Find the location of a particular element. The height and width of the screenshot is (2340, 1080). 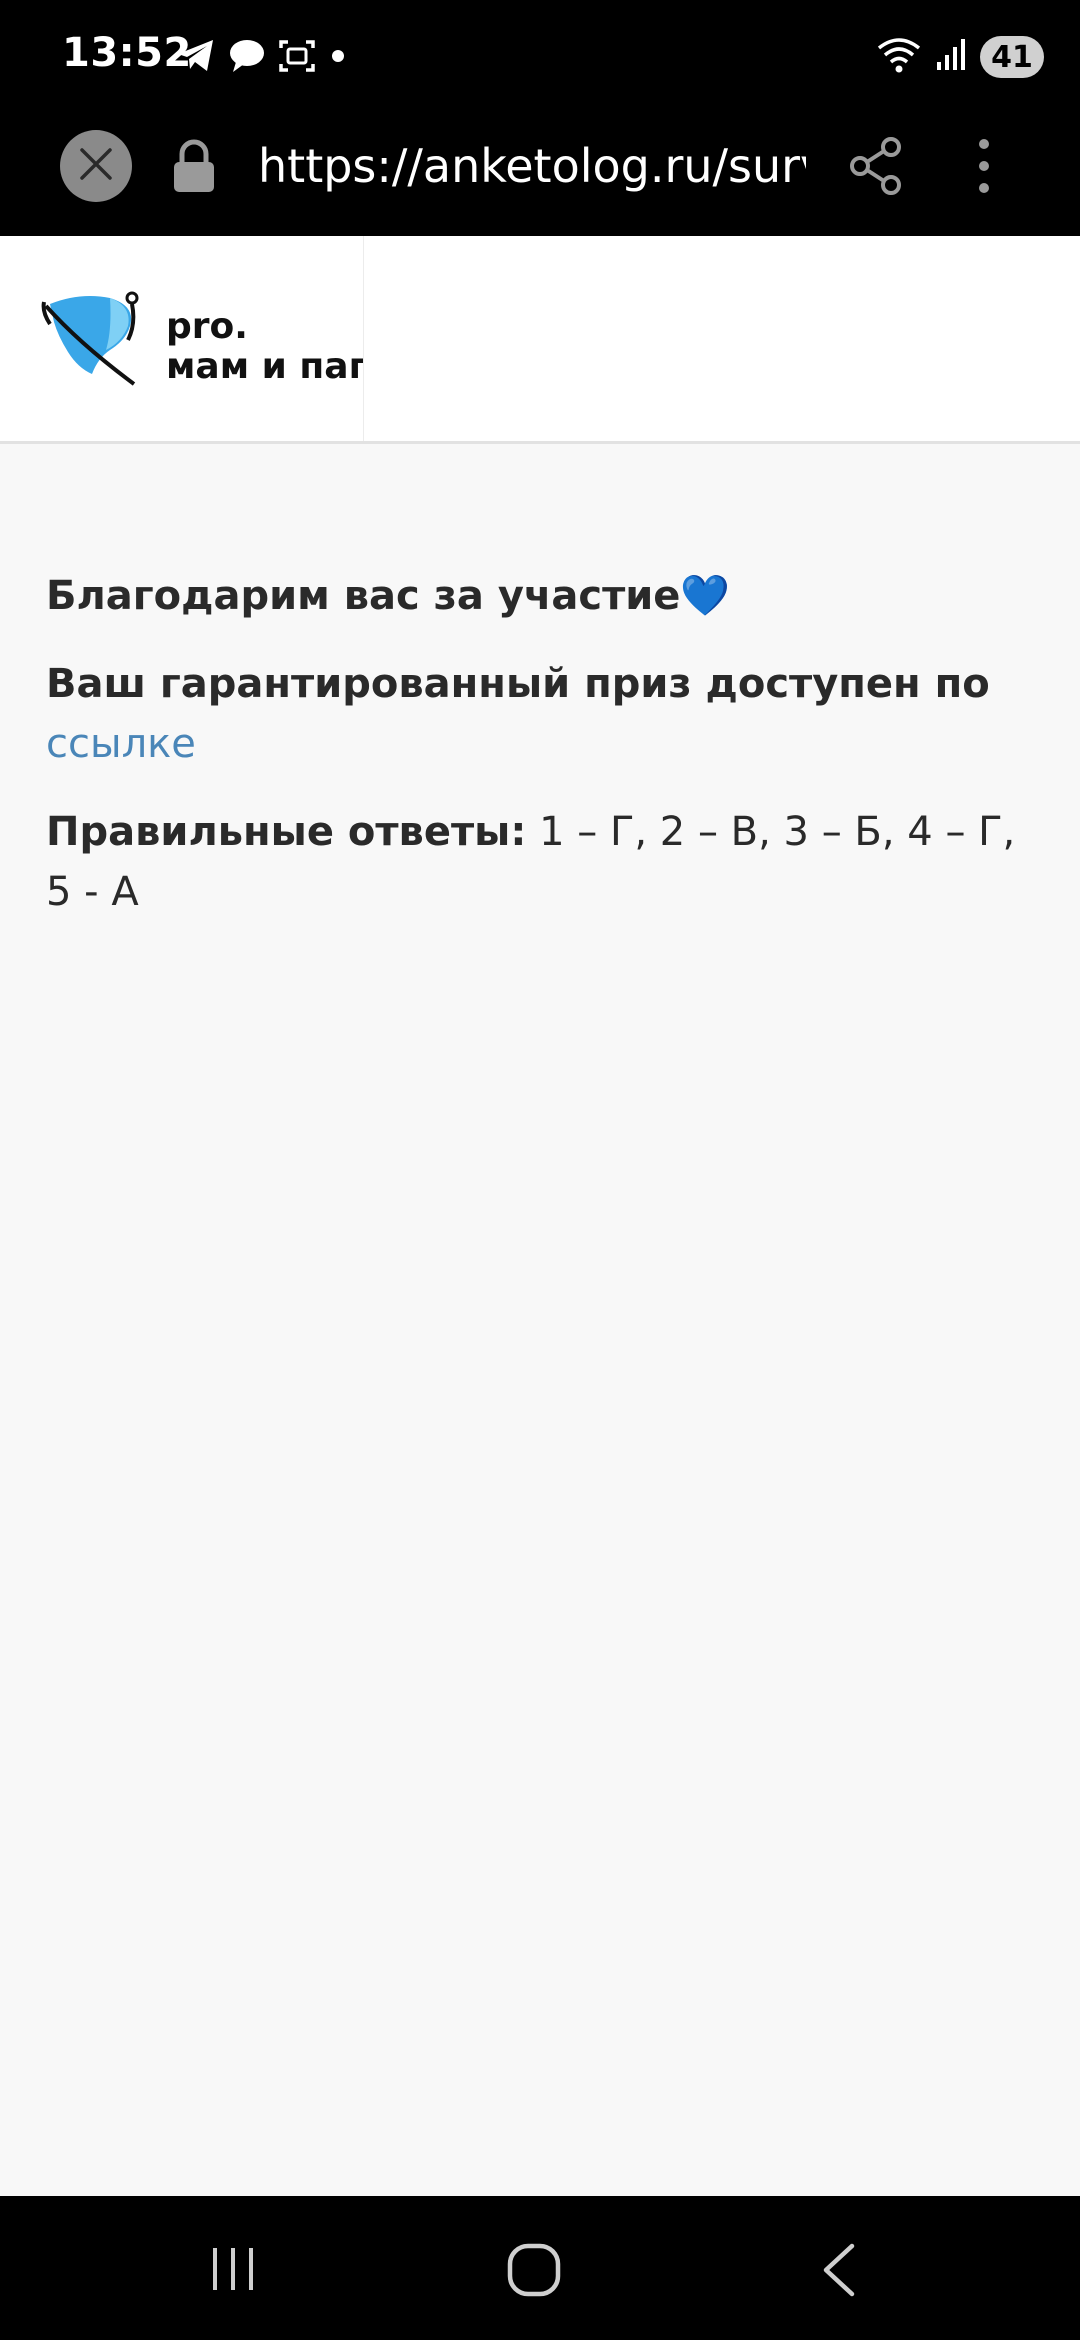

status-icons-right: 41 is located at coordinates (960, 57).